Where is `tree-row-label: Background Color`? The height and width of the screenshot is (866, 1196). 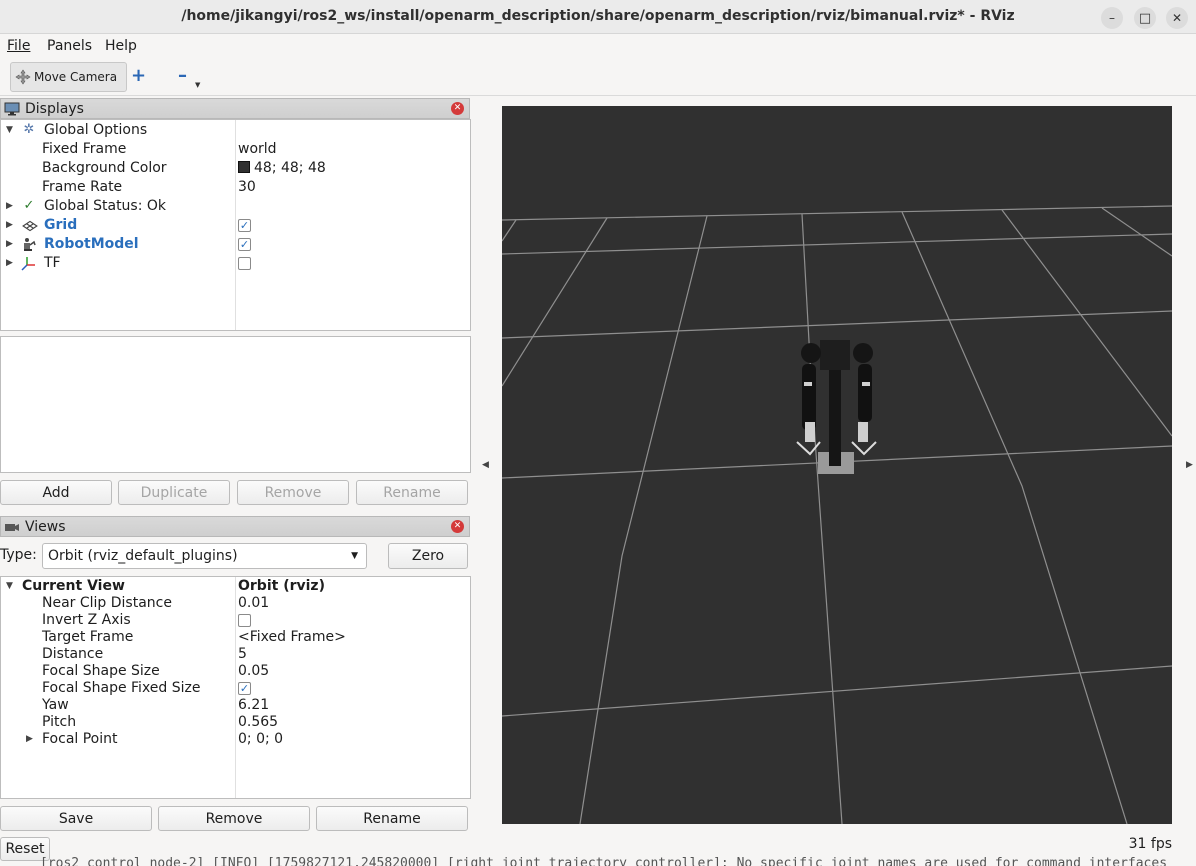 tree-row-label: Background Color is located at coordinates (104, 168).